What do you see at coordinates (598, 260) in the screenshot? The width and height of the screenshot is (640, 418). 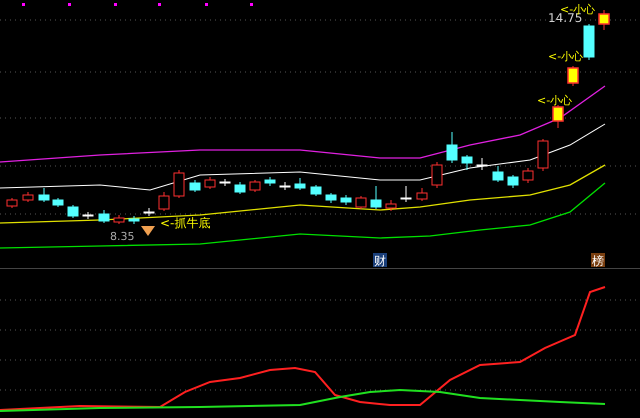 I see `event-badge: 榜` at bounding box center [598, 260].